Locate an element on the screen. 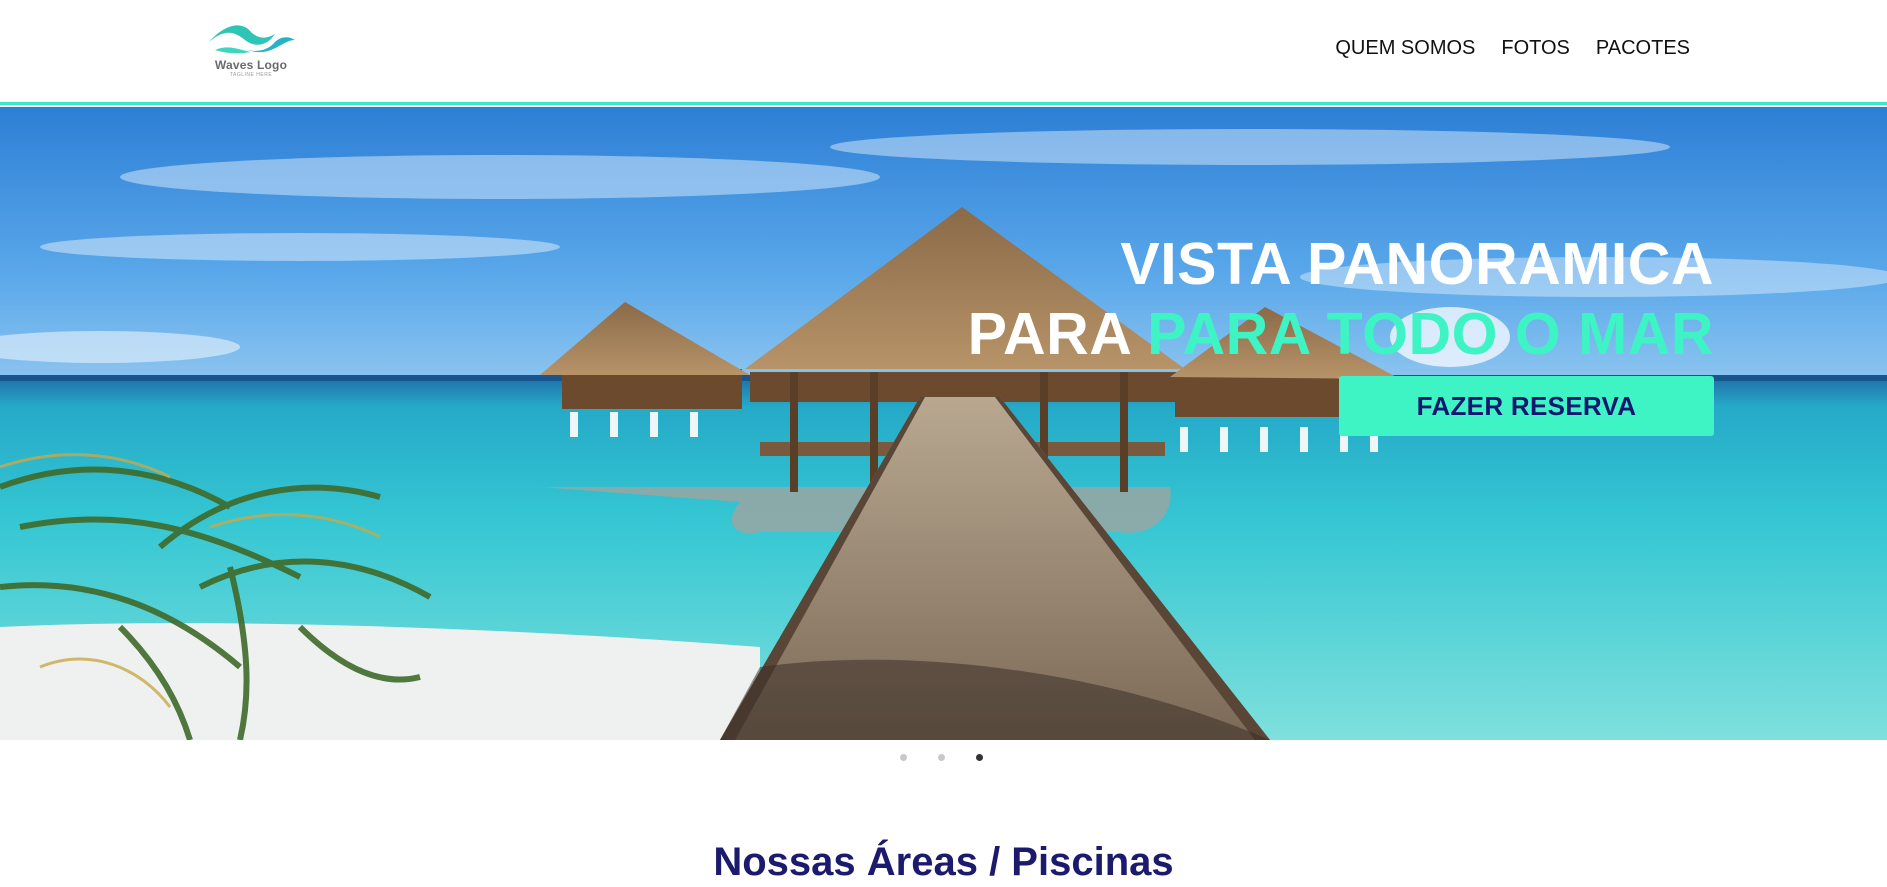  logo: Waves Logo TAGLINE HERE is located at coordinates (251, 50).